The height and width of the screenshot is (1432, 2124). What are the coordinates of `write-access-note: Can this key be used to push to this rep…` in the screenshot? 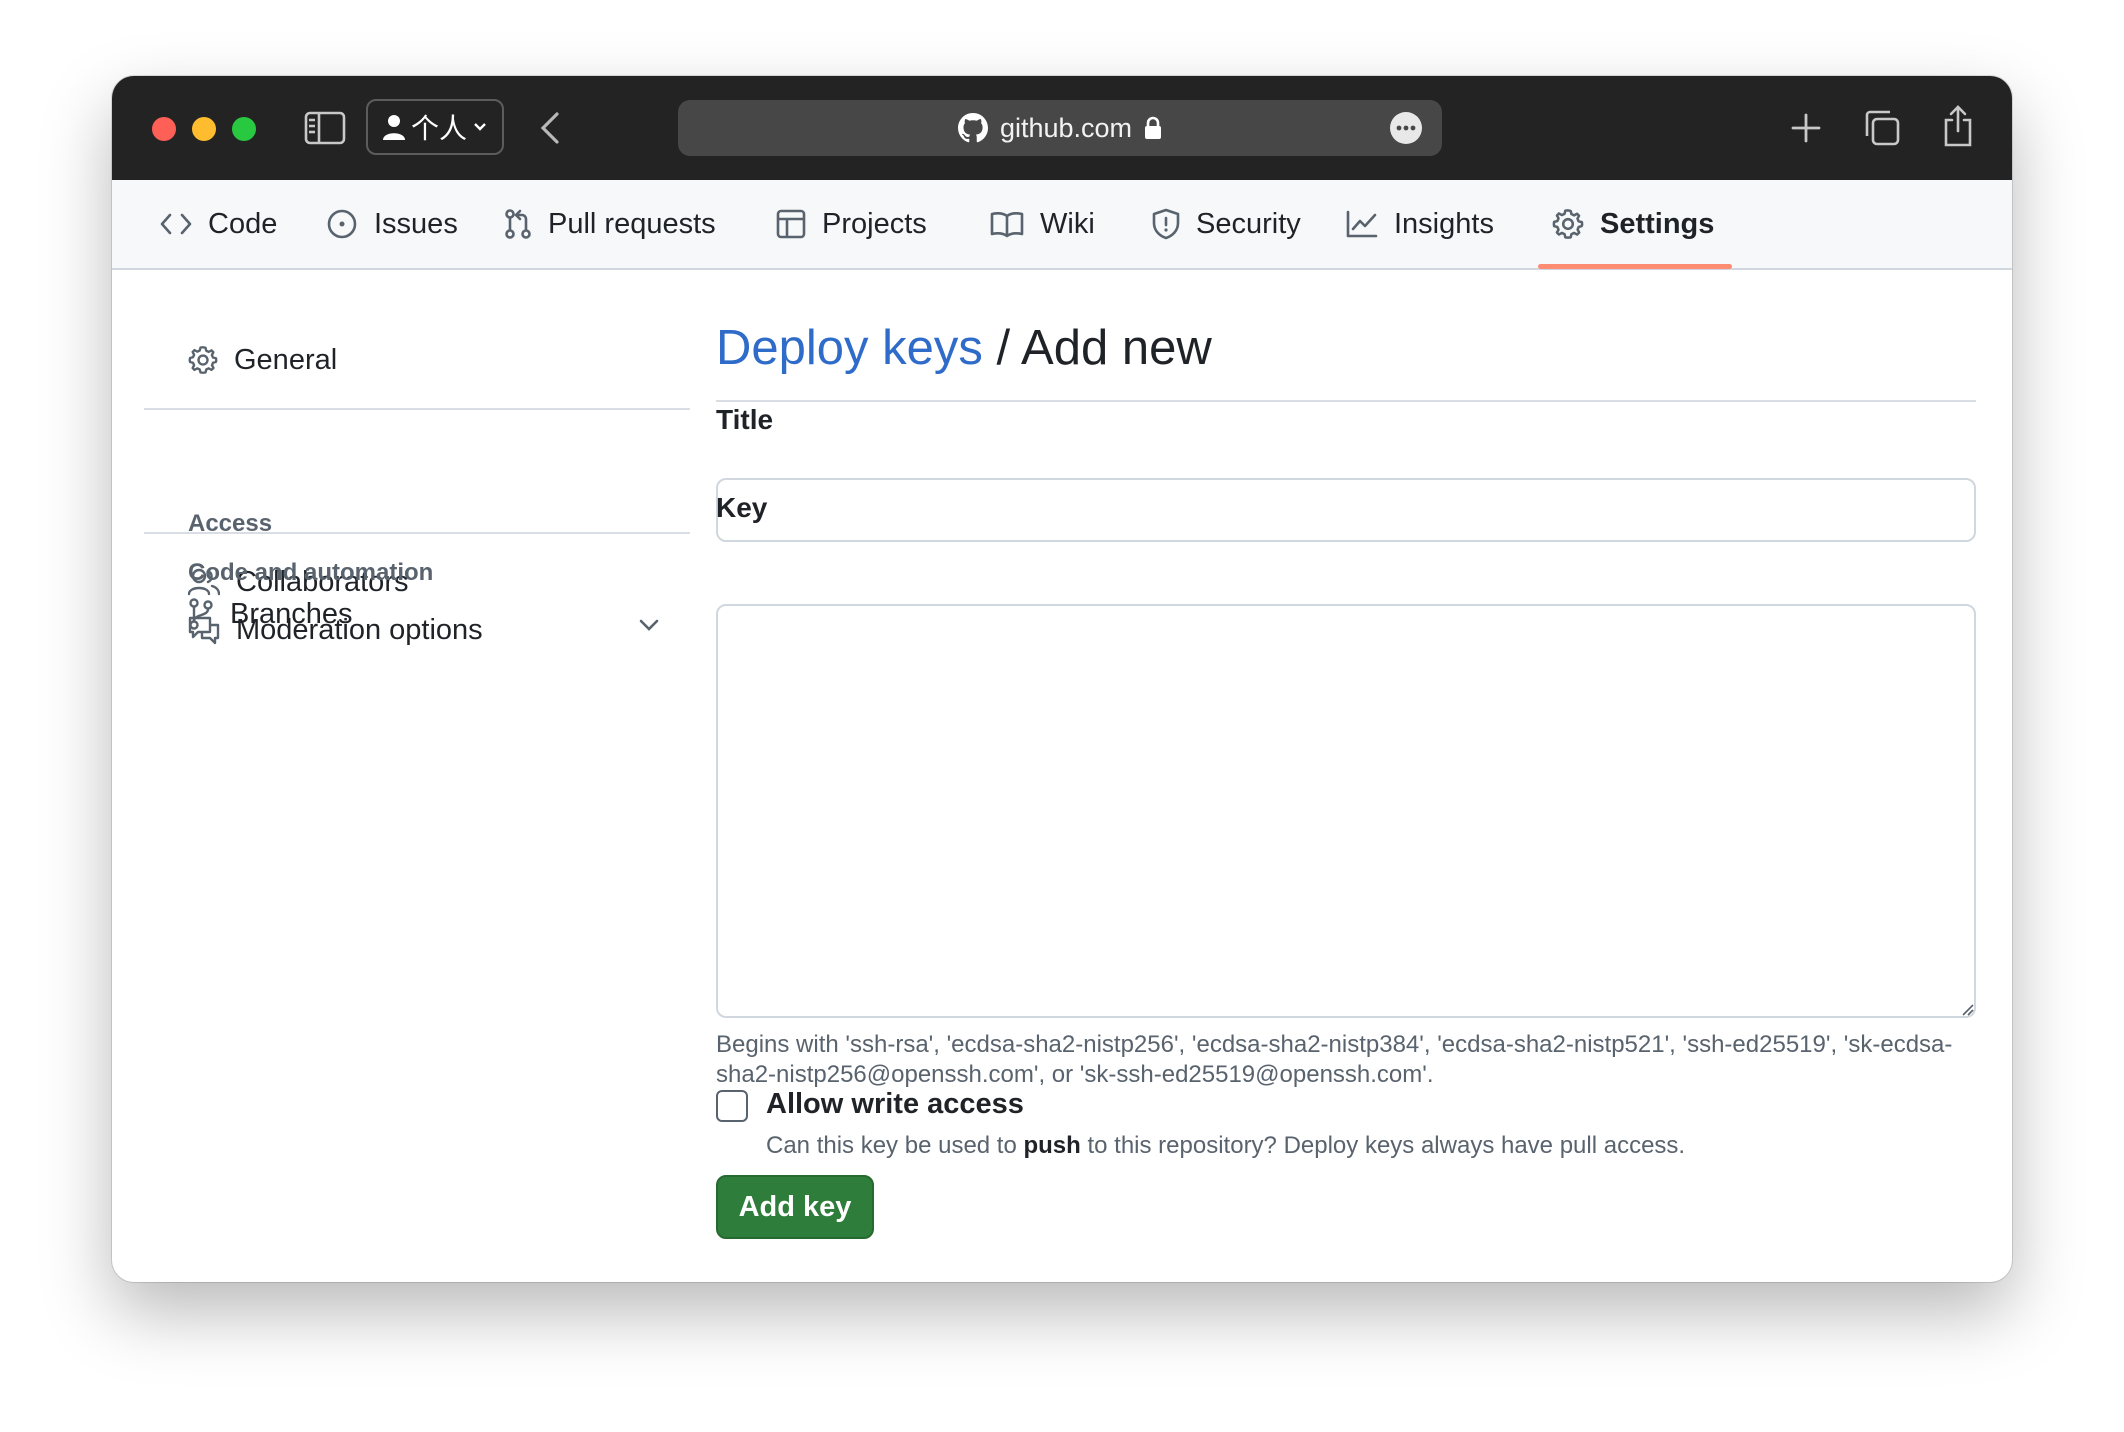 It's located at (1226, 1145).